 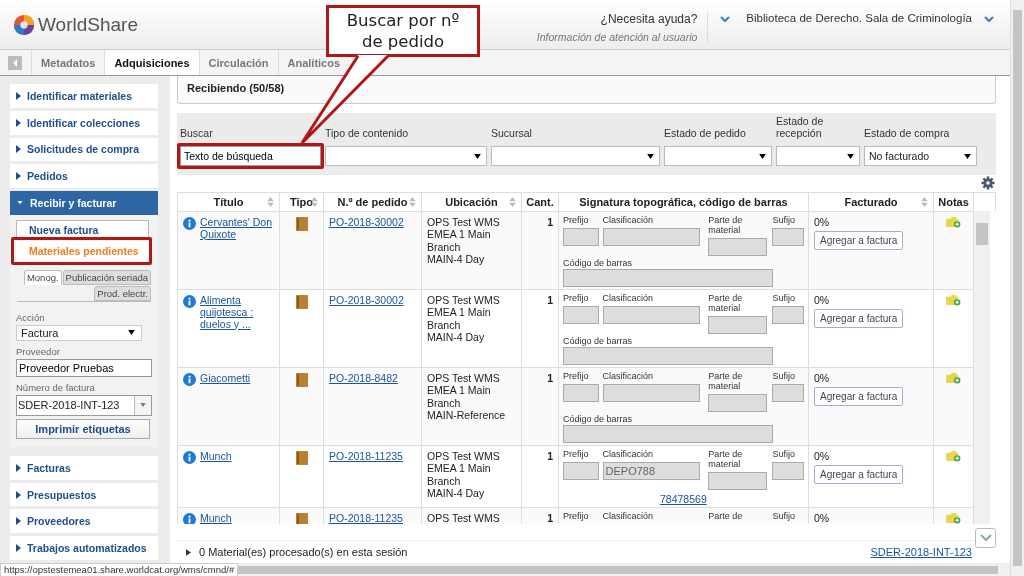 I want to click on column-header: Signatura topográfica, código de barras, so click(x=684, y=201).